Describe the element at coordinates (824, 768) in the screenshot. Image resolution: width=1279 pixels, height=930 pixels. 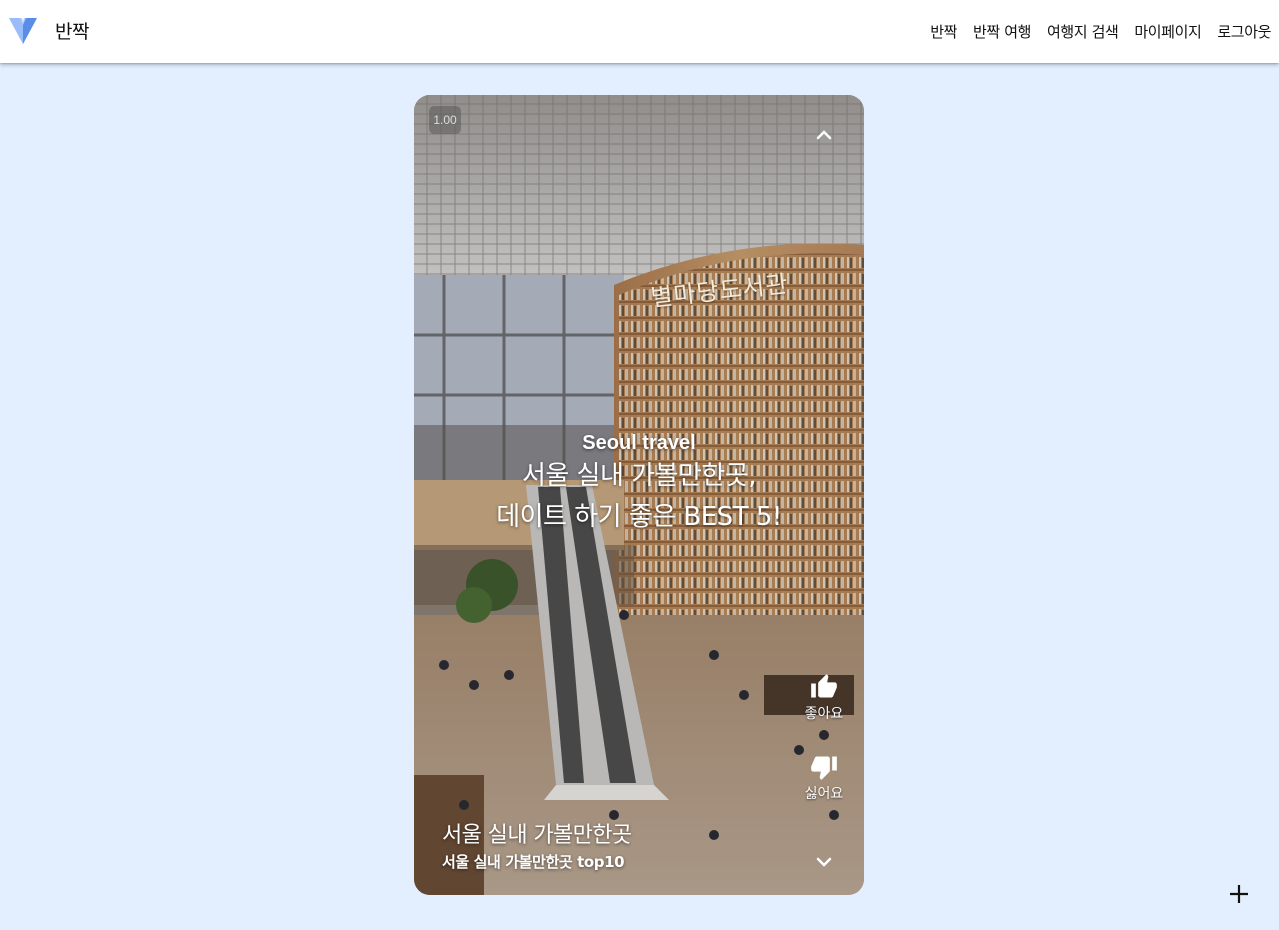
I see `thumb-down-icon` at that location.